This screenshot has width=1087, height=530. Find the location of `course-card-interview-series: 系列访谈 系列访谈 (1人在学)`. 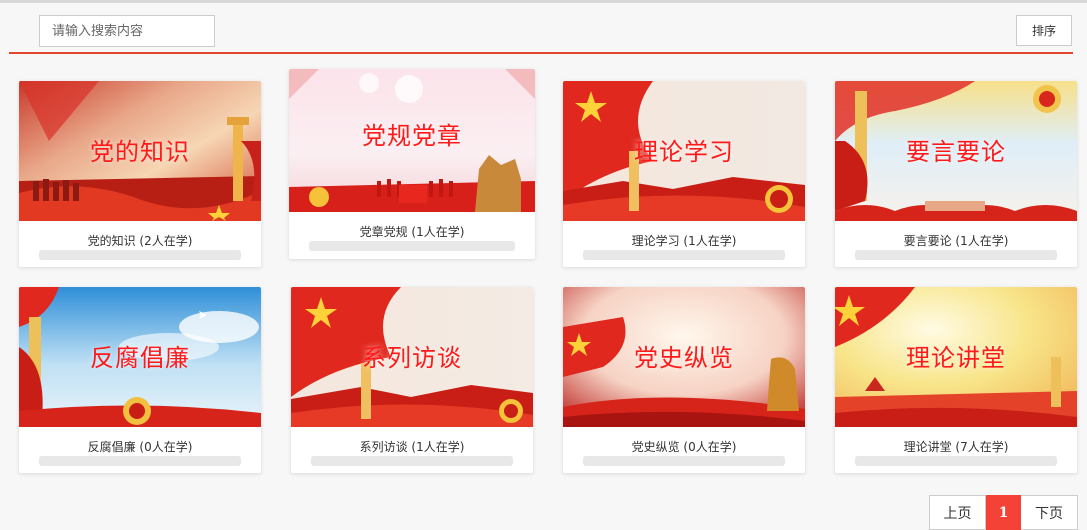

course-card-interview-series: 系列访谈 系列访谈 (1人在学) is located at coordinates (412, 380).